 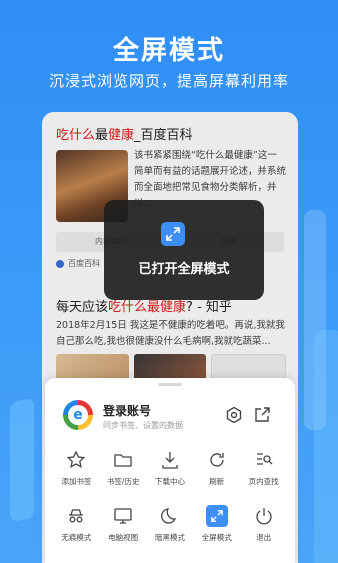 What do you see at coordinates (264, 459) in the screenshot?
I see `find-in-page-icon` at bounding box center [264, 459].